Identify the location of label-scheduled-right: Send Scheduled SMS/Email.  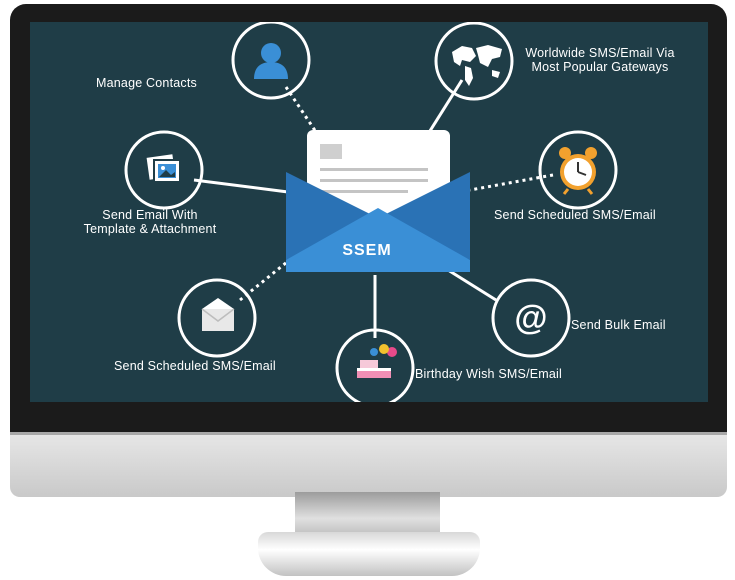
(575, 215).